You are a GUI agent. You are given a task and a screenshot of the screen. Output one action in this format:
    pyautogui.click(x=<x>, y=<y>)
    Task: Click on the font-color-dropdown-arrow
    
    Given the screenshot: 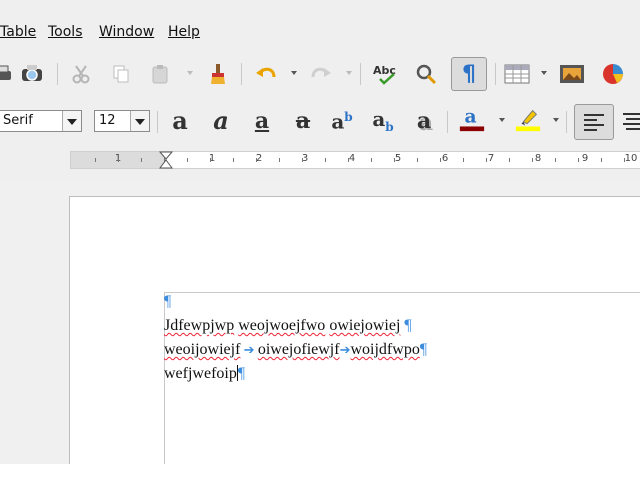 What is the action you would take?
    pyautogui.click(x=502, y=120)
    